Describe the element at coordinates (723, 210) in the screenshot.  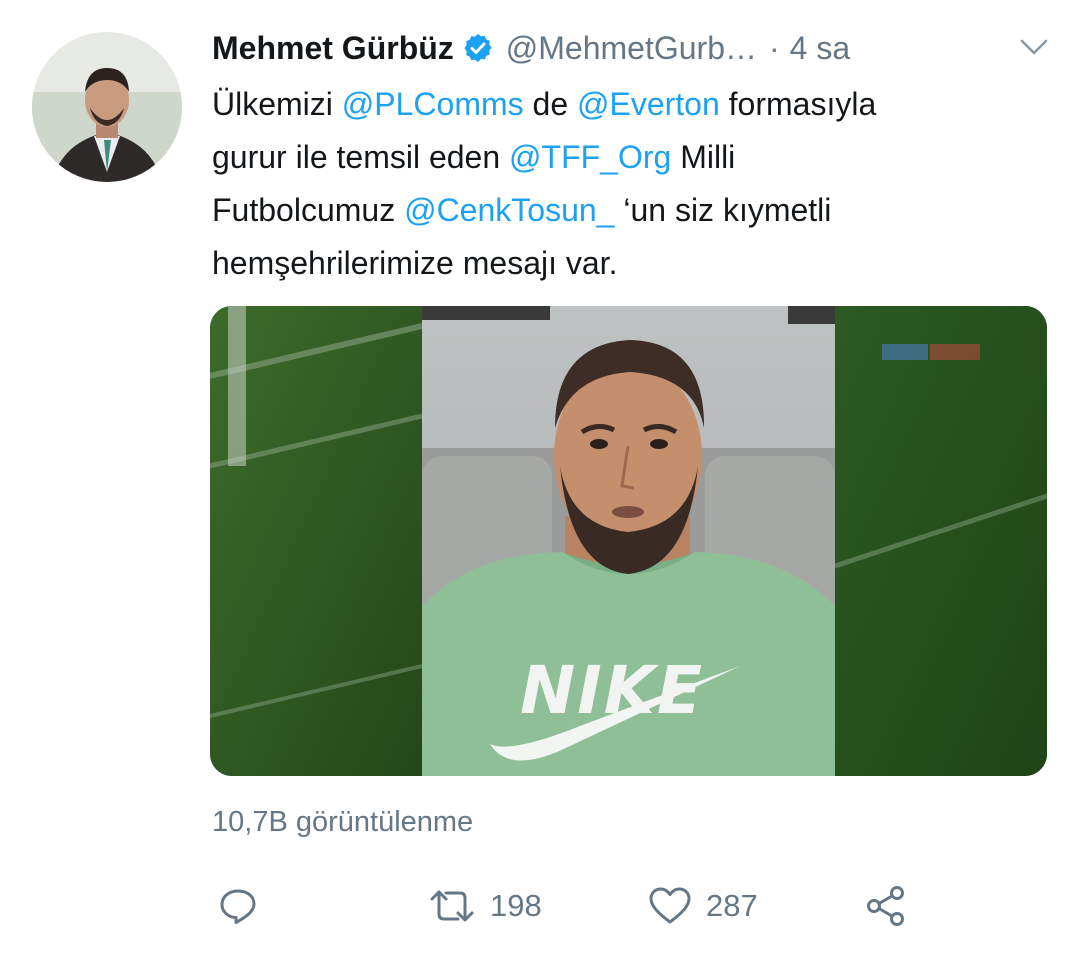
I see `tweet-text-segment: ‘un siz kıymetli` at that location.